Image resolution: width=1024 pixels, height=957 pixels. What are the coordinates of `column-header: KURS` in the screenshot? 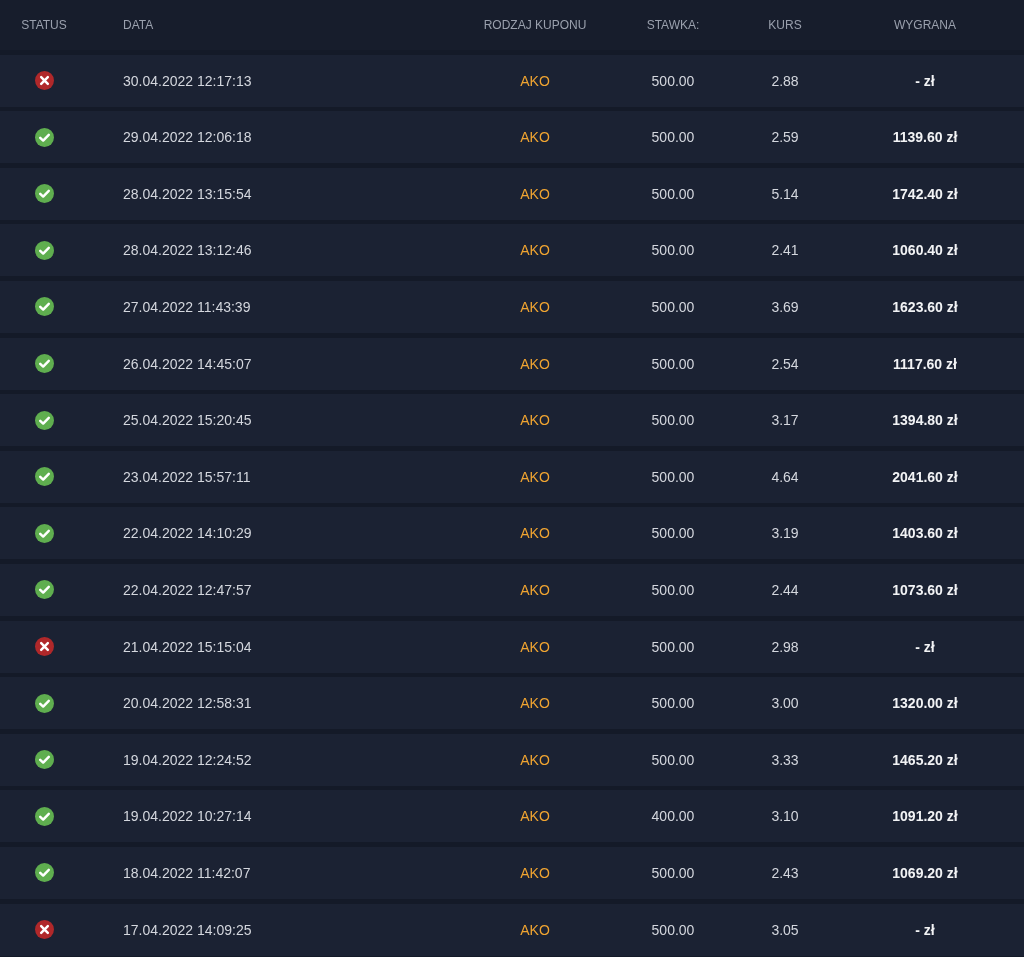 It's located at (785, 25).